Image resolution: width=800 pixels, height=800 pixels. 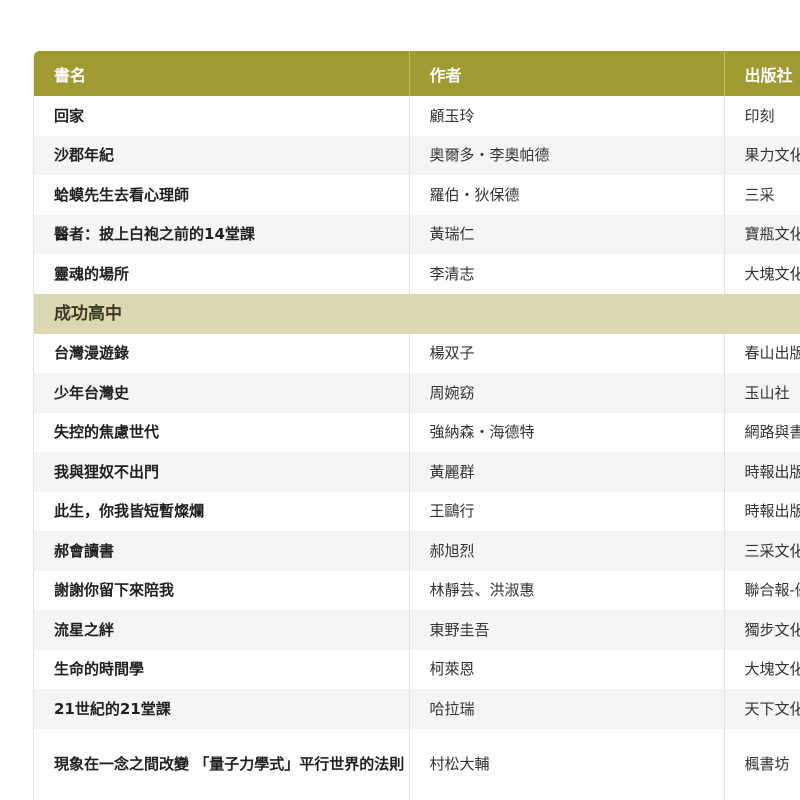 What do you see at coordinates (222, 590) in the screenshot?
I see `book-title: 謝謝你留下來陪我` at bounding box center [222, 590].